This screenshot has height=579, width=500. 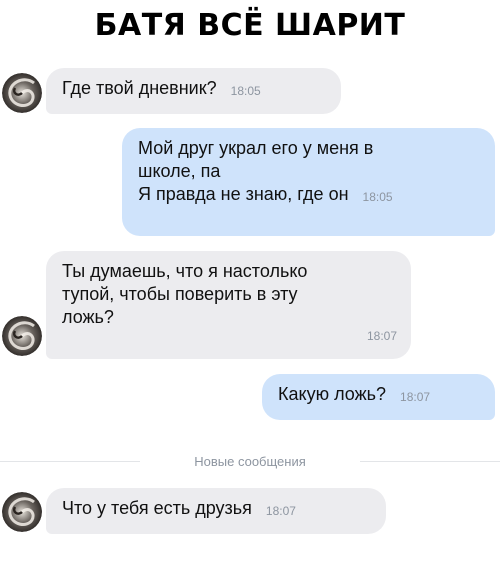 What do you see at coordinates (243, 194) in the screenshot?
I see `message-text: Я правда не знаю, где он` at bounding box center [243, 194].